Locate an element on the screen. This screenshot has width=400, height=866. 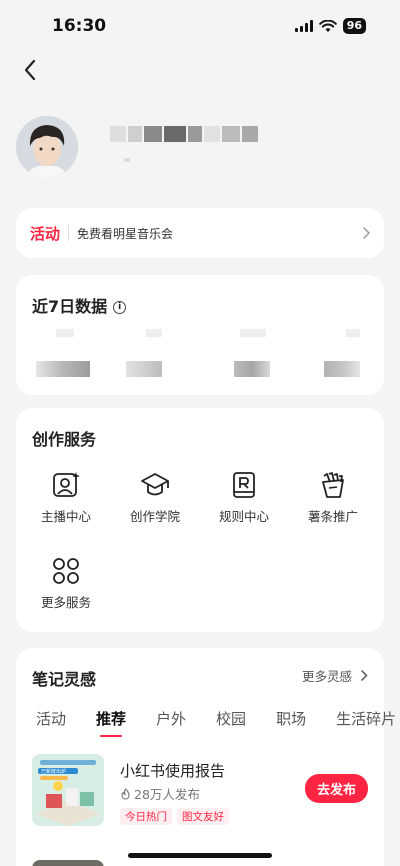
info-icon: i is located at coordinates (120, 307).